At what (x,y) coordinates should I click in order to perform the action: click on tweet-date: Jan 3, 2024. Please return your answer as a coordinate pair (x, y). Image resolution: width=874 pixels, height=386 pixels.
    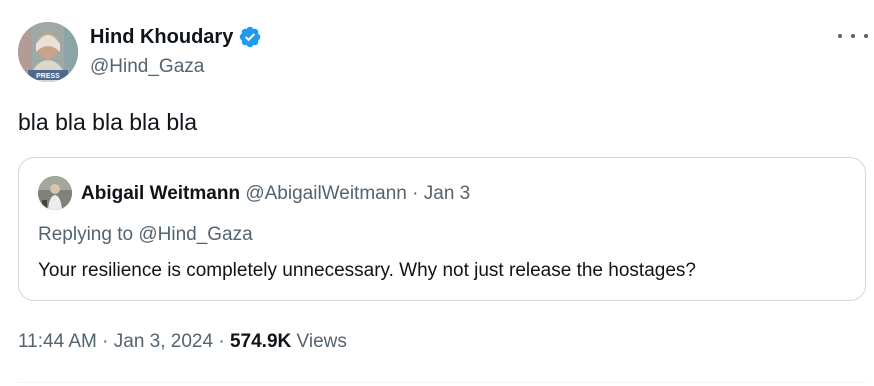
    Looking at the image, I should click on (163, 341).